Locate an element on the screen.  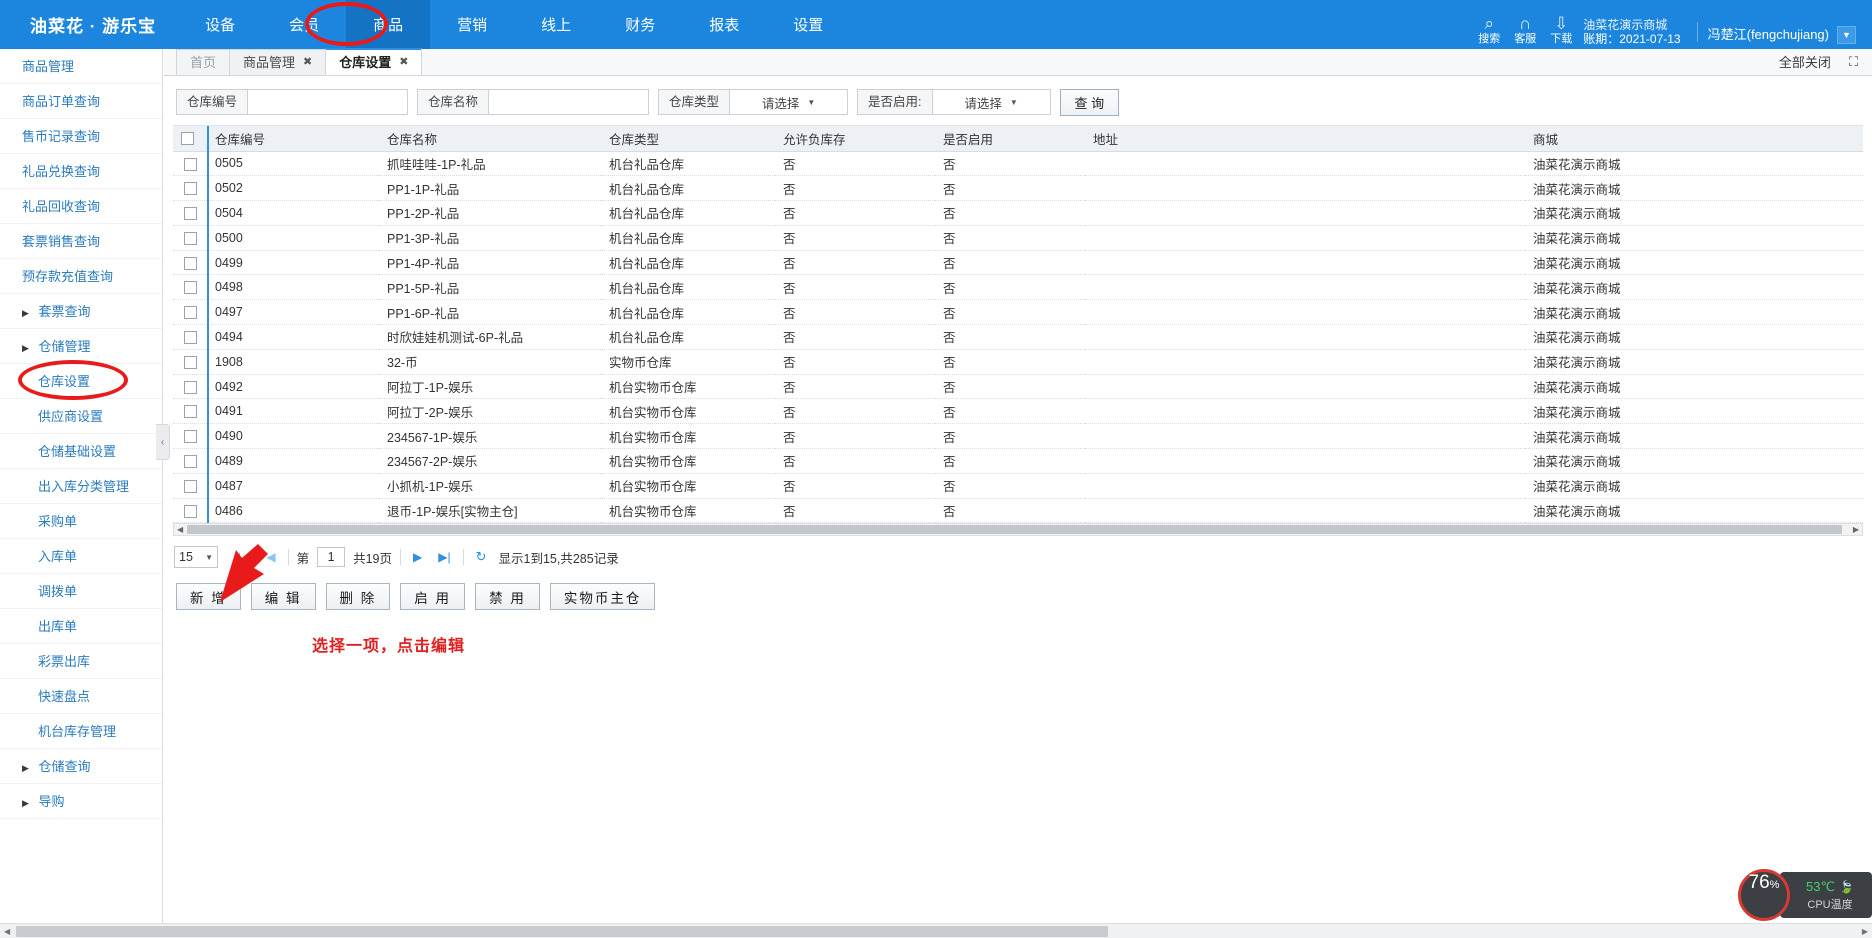
column-header-code: 仓库编号 is located at coordinates (293, 139).